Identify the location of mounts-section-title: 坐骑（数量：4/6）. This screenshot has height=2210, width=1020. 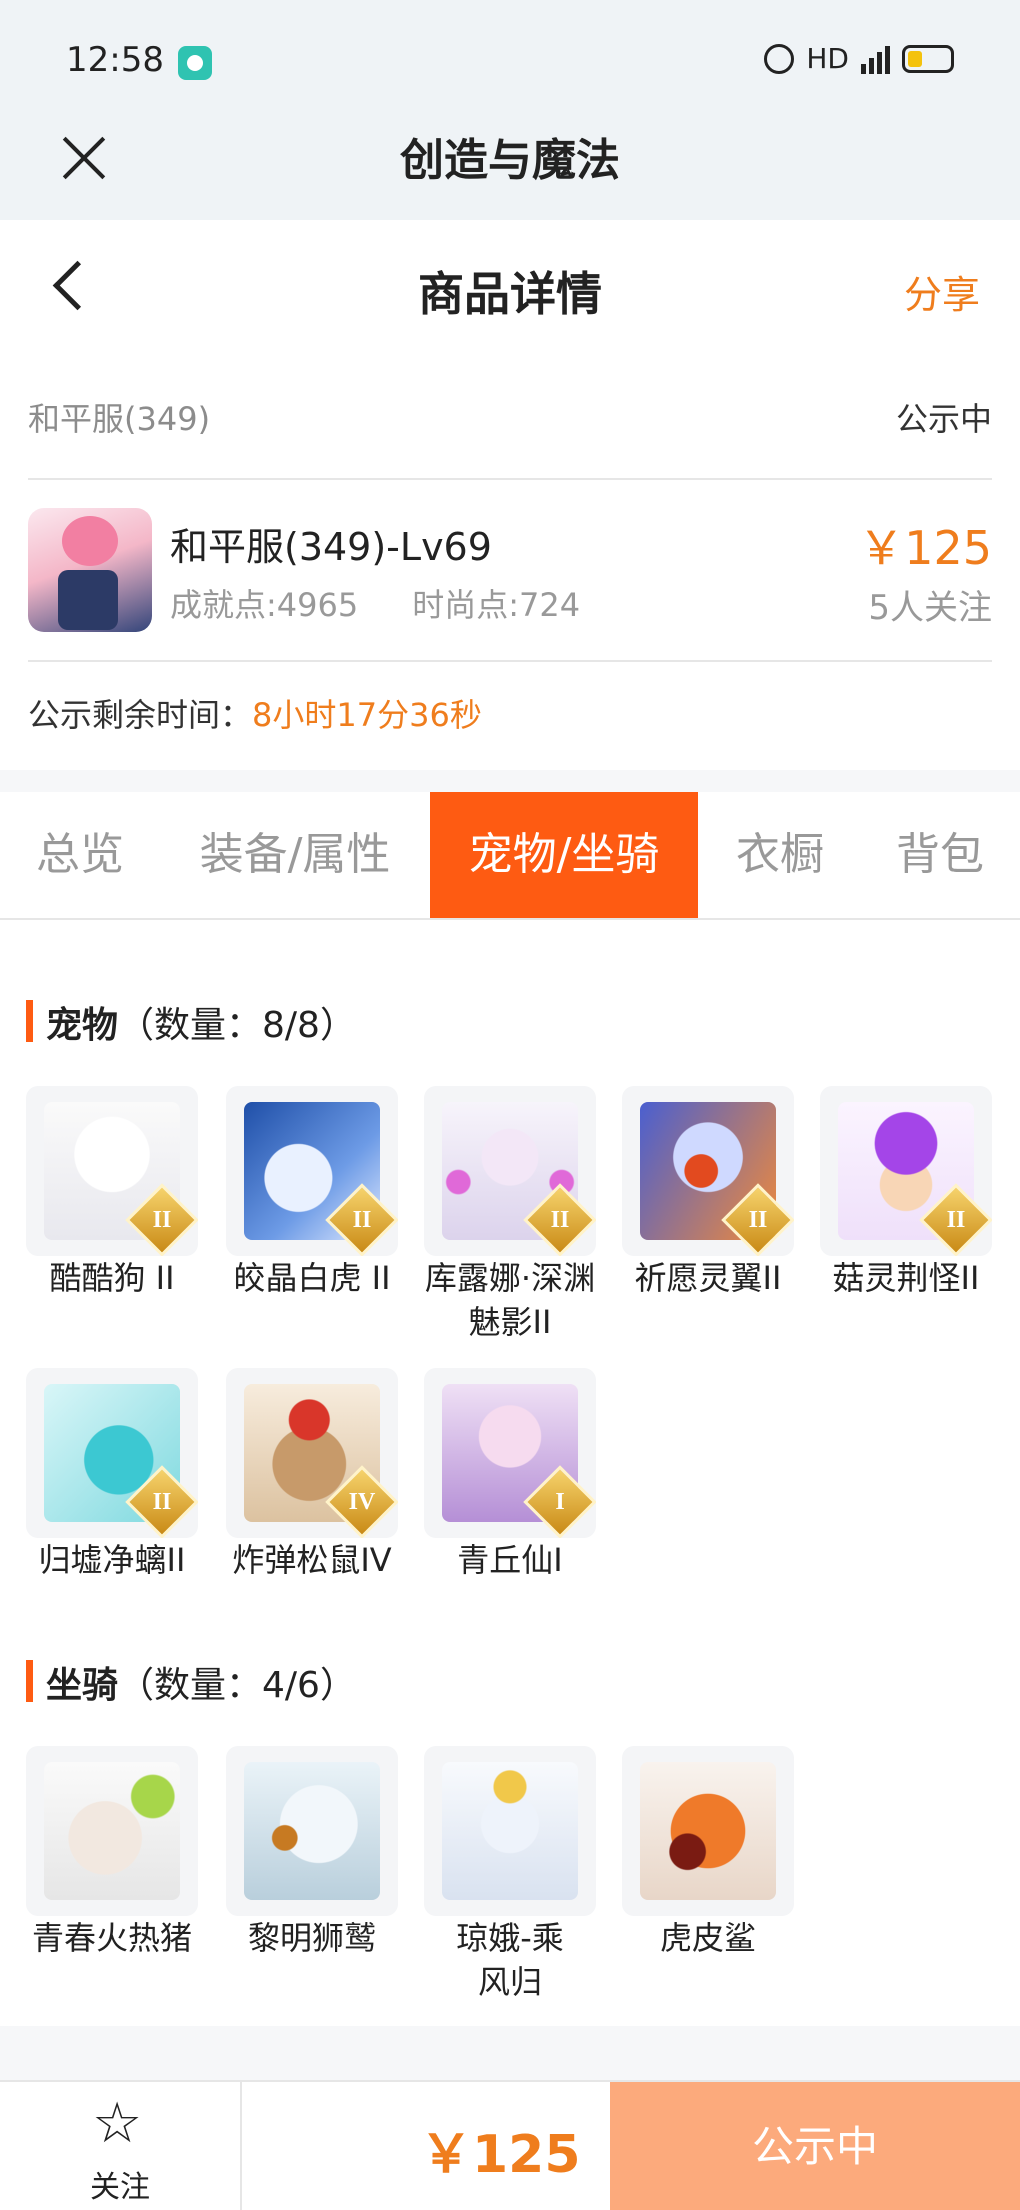
(191, 1682).